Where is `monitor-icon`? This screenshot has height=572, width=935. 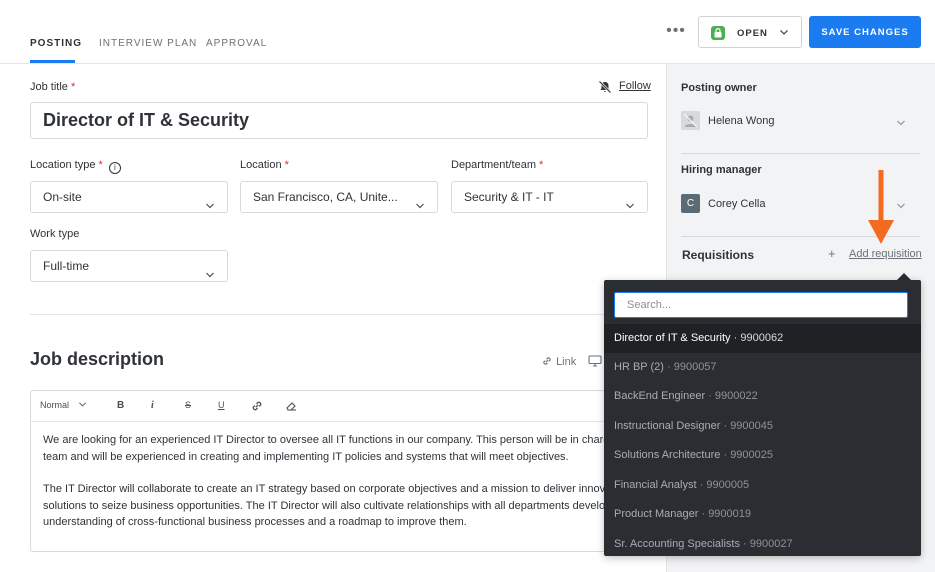
monitor-icon is located at coordinates (595, 363).